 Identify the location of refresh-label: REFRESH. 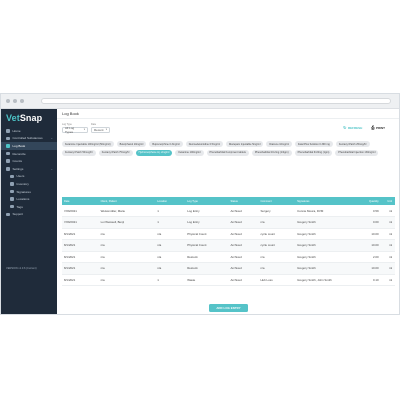
(355, 127).